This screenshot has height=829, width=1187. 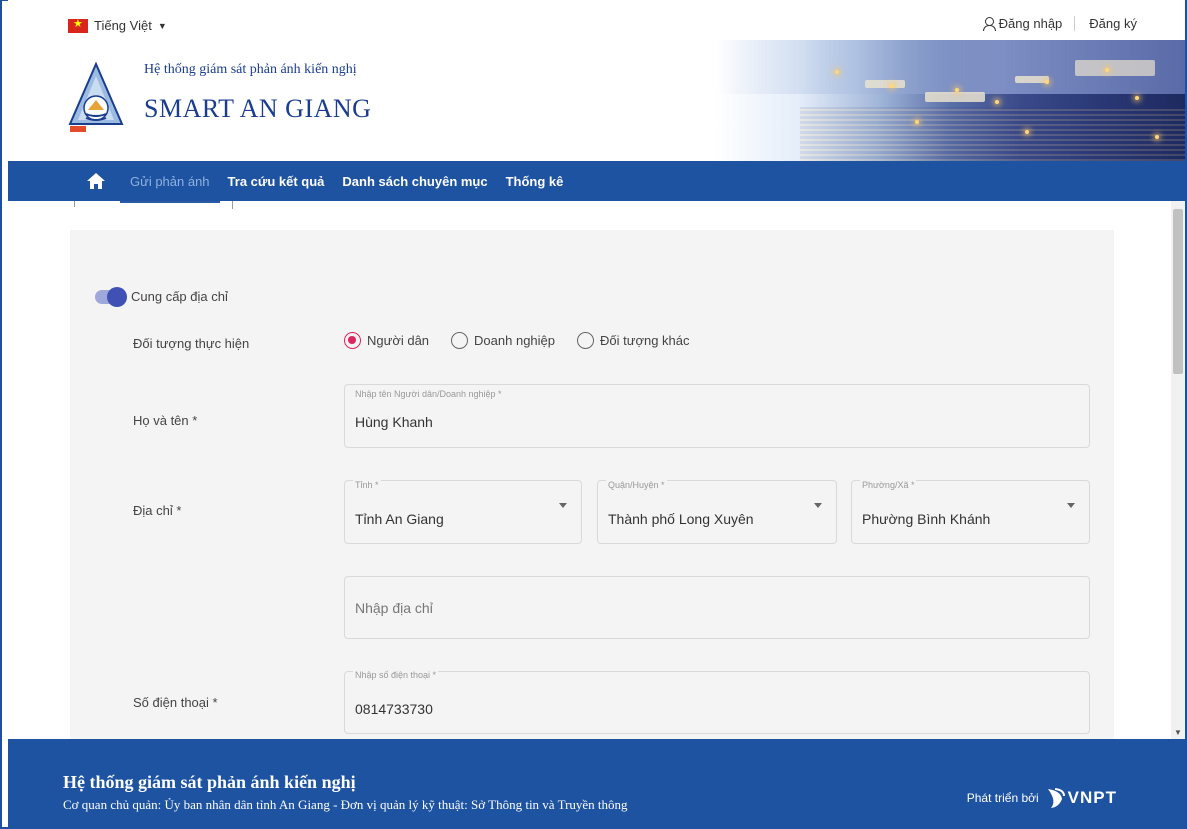 I want to click on developed-by-label: Phát triển bởi, so click(x=1002, y=798).